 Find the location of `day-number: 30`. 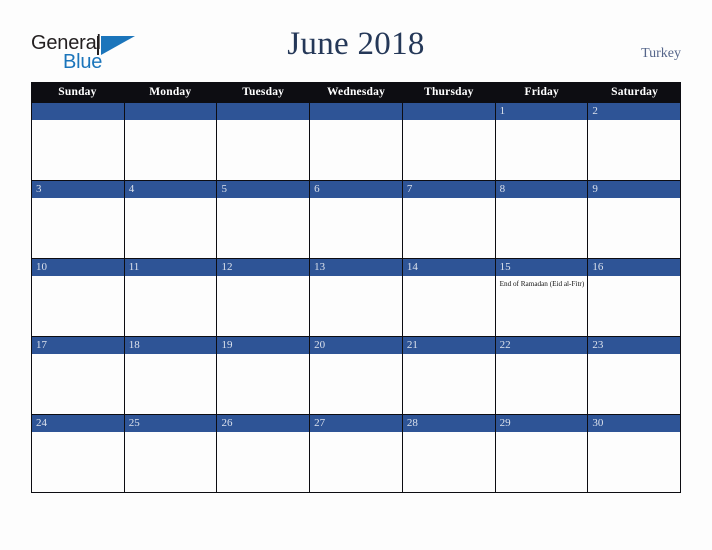

day-number: 30 is located at coordinates (598, 423).